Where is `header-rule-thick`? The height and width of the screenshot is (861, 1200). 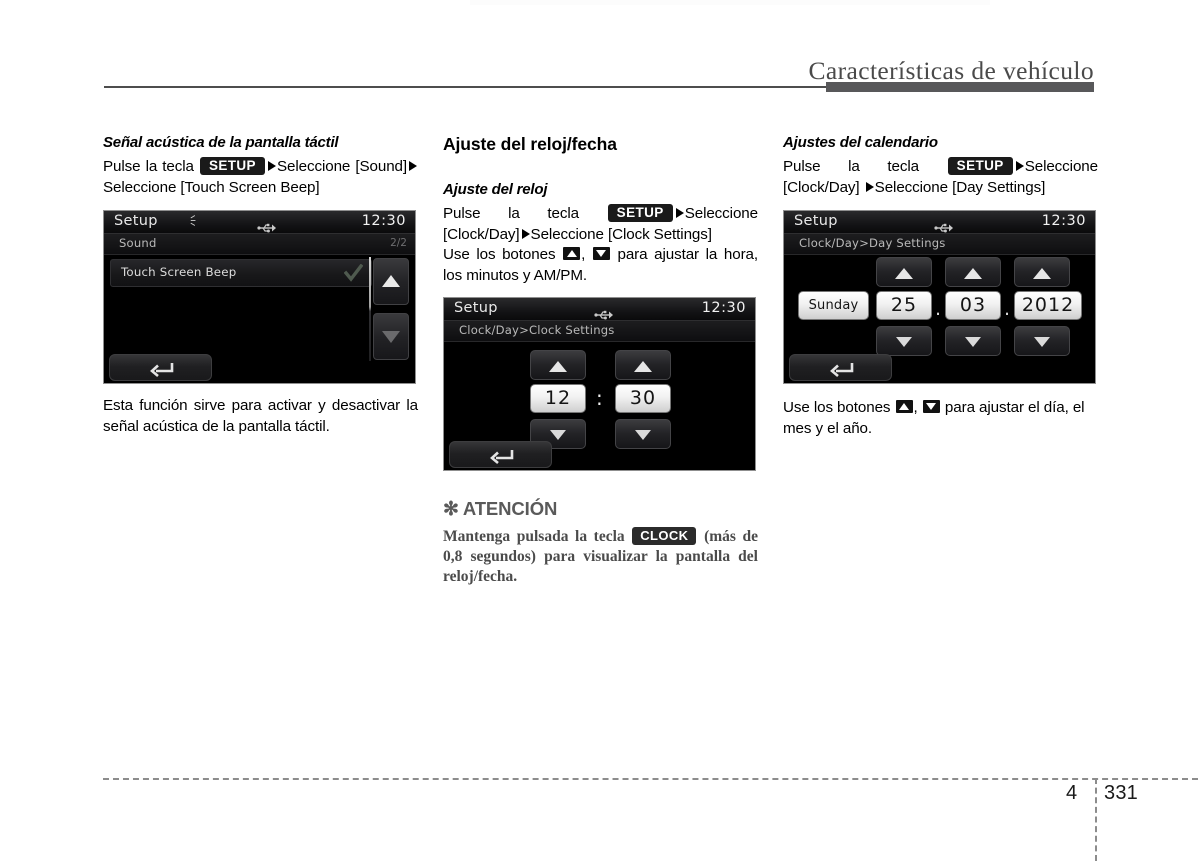 header-rule-thick is located at coordinates (960, 87).